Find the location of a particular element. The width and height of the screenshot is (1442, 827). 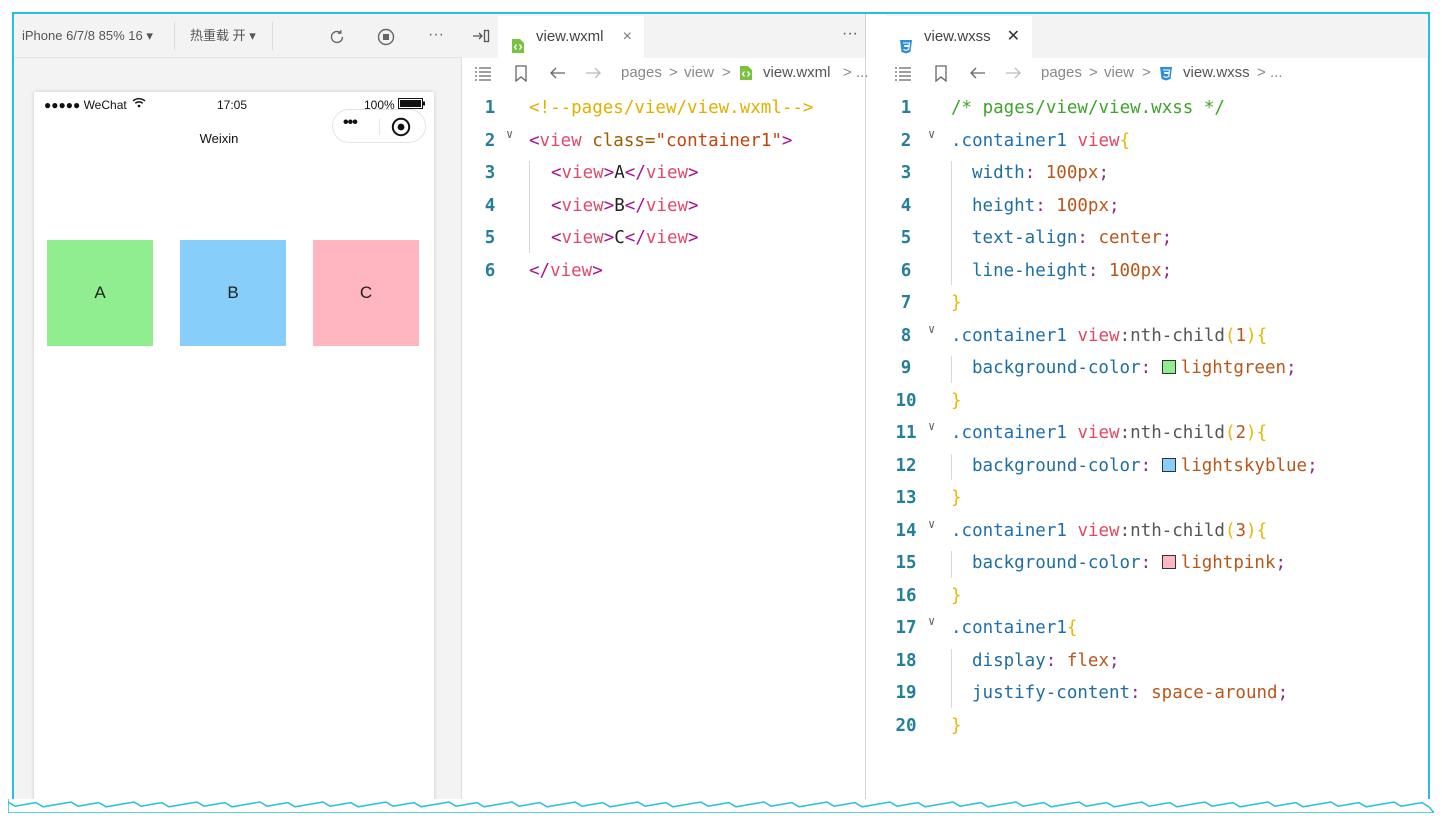

code-text: A is located at coordinates (619, 173).